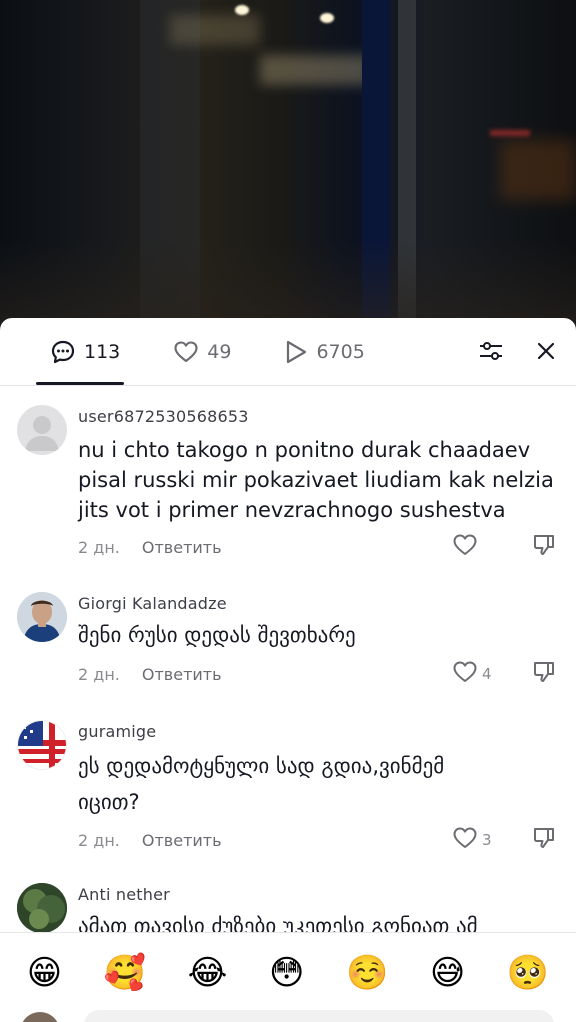 The width and height of the screenshot is (576, 1022). I want to click on filter-icon, so click(491, 353).